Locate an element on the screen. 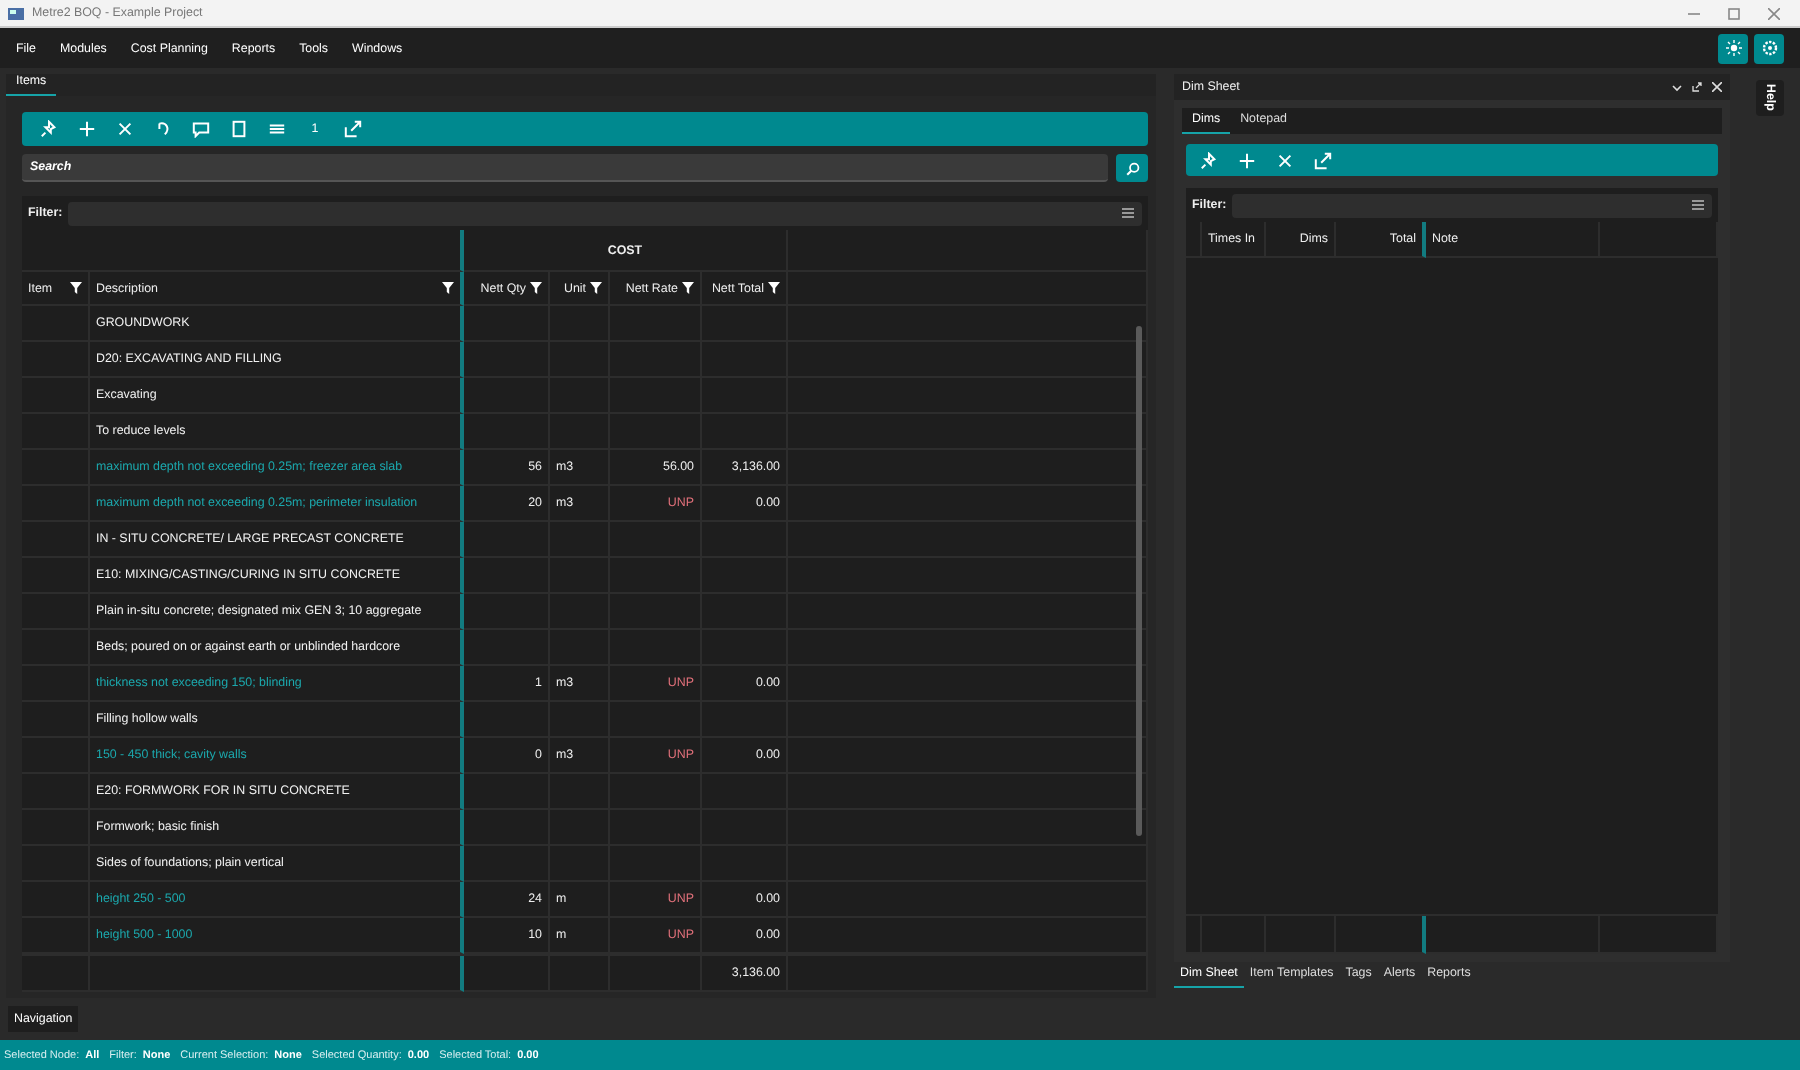  minimize-icon is located at coordinates (1694, 13).